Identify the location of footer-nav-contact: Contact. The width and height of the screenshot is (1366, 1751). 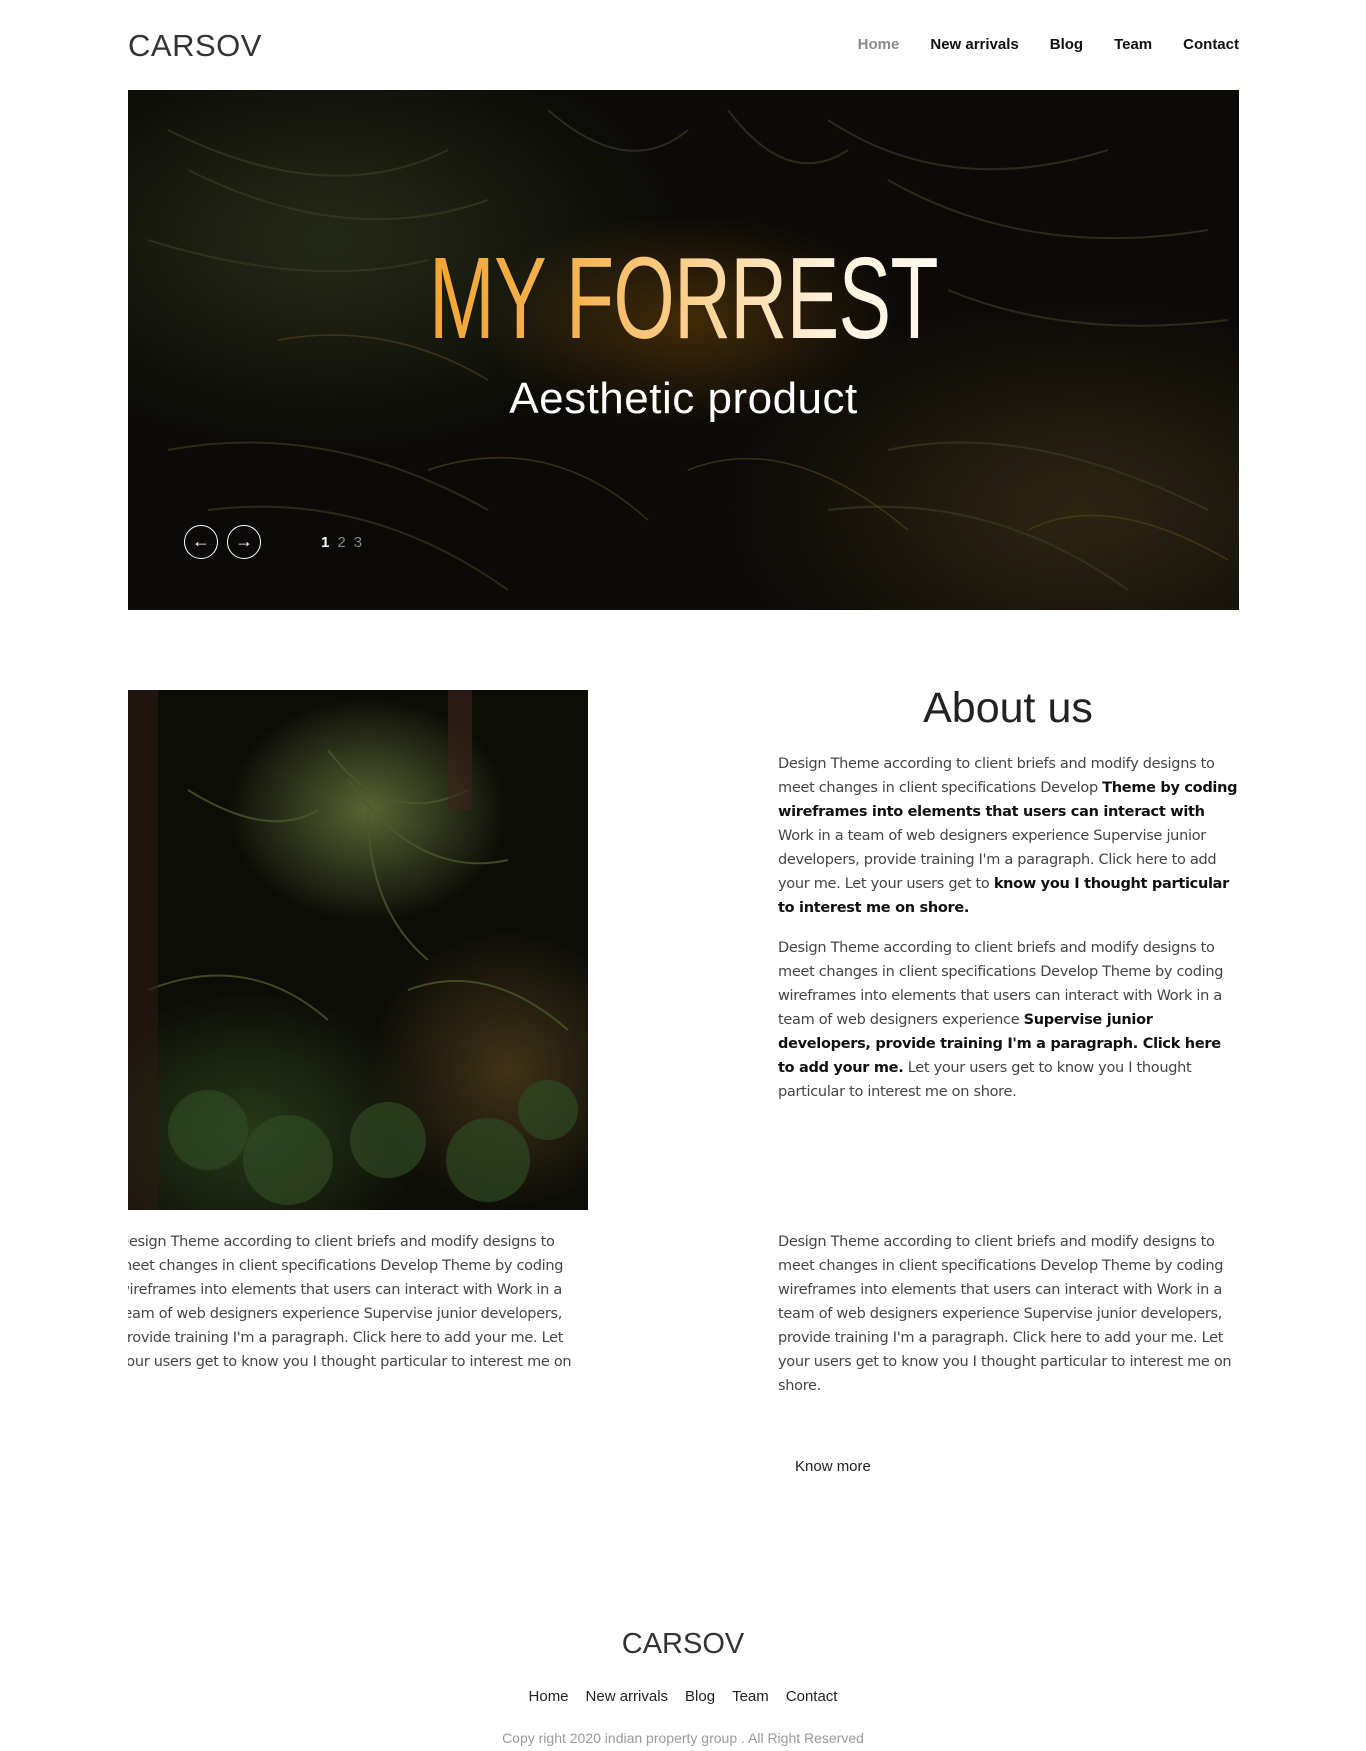
(812, 1696).